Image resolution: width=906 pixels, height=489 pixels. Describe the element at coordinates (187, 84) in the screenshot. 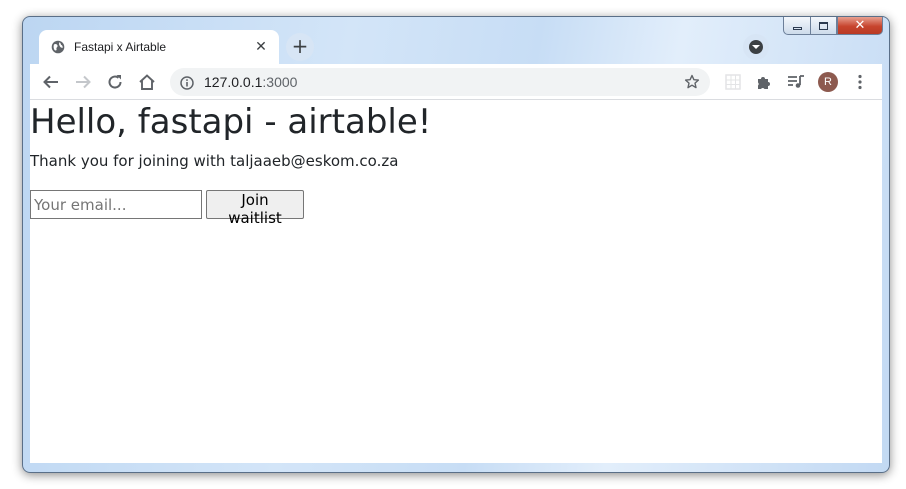

I see `info-icon` at that location.